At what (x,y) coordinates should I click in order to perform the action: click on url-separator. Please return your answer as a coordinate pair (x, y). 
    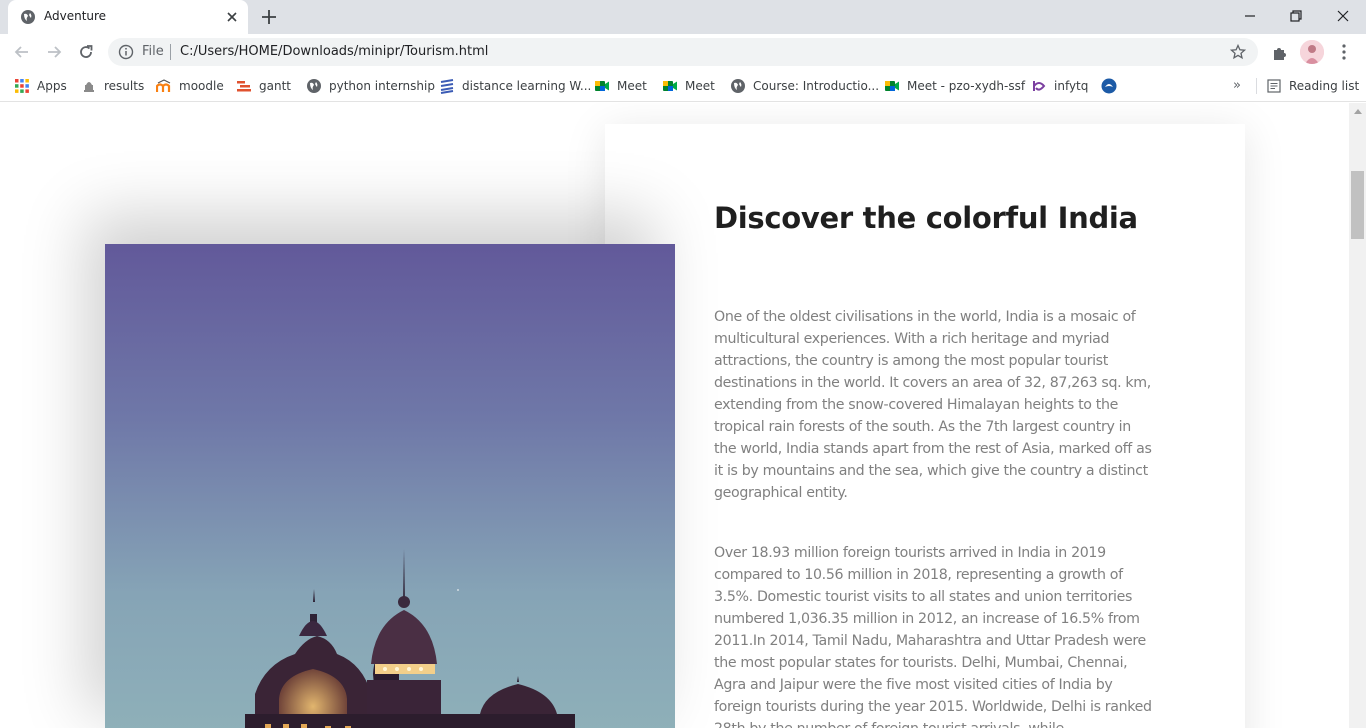
    Looking at the image, I should click on (170, 52).